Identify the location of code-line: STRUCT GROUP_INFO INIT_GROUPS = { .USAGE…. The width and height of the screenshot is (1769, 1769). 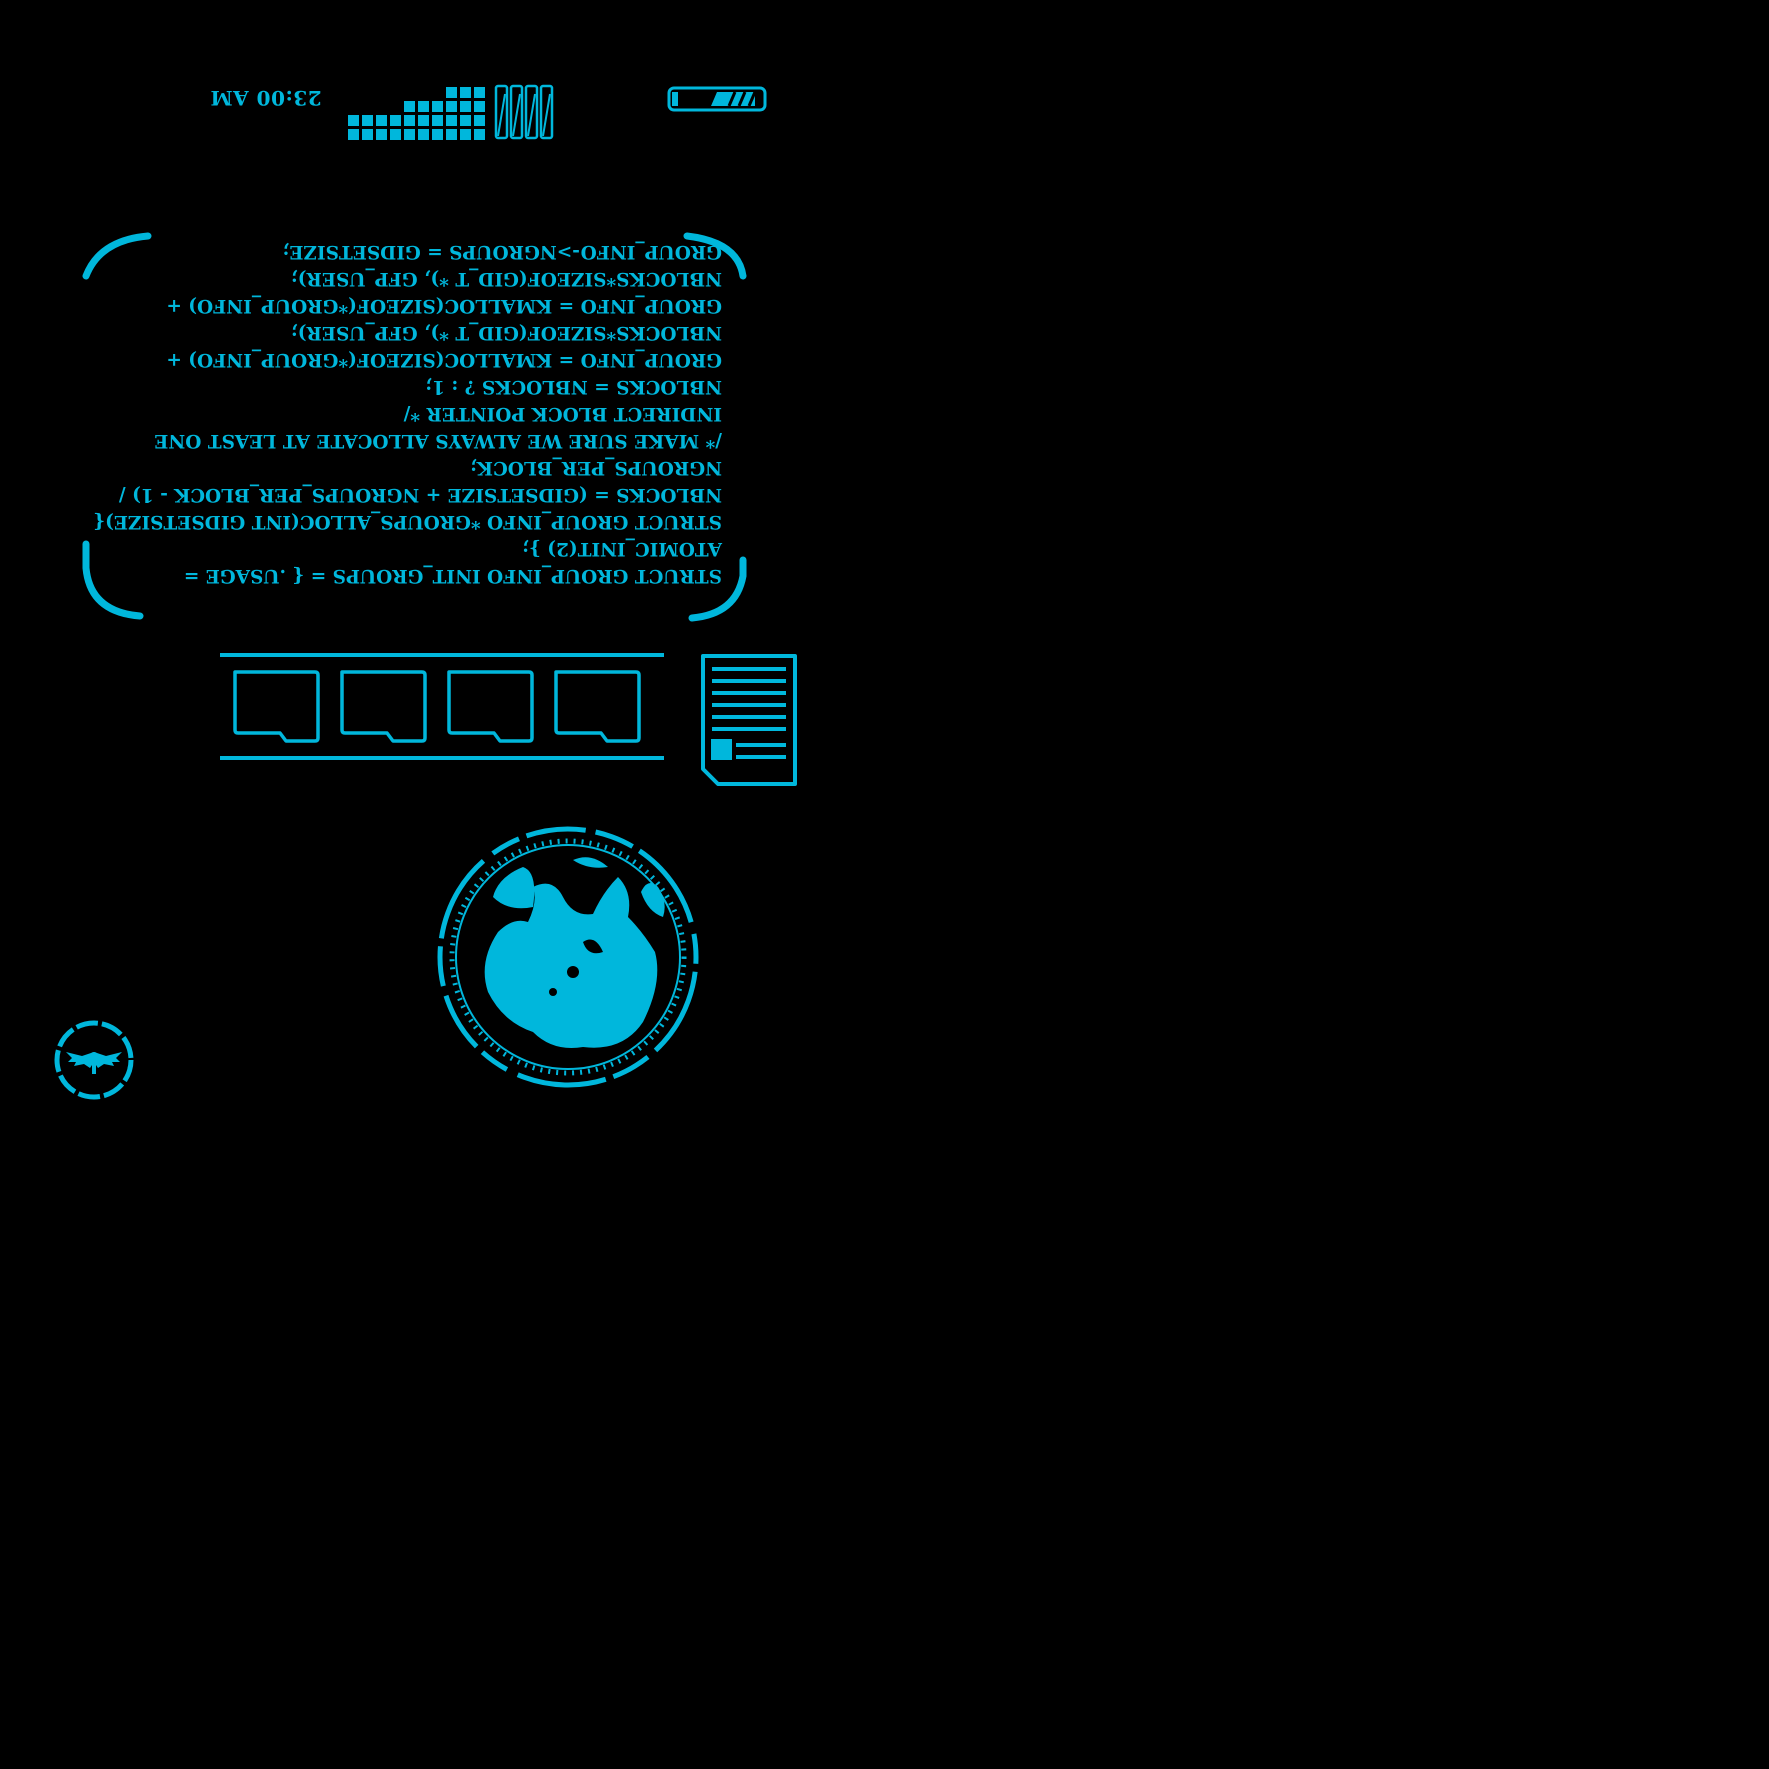
(452, 575).